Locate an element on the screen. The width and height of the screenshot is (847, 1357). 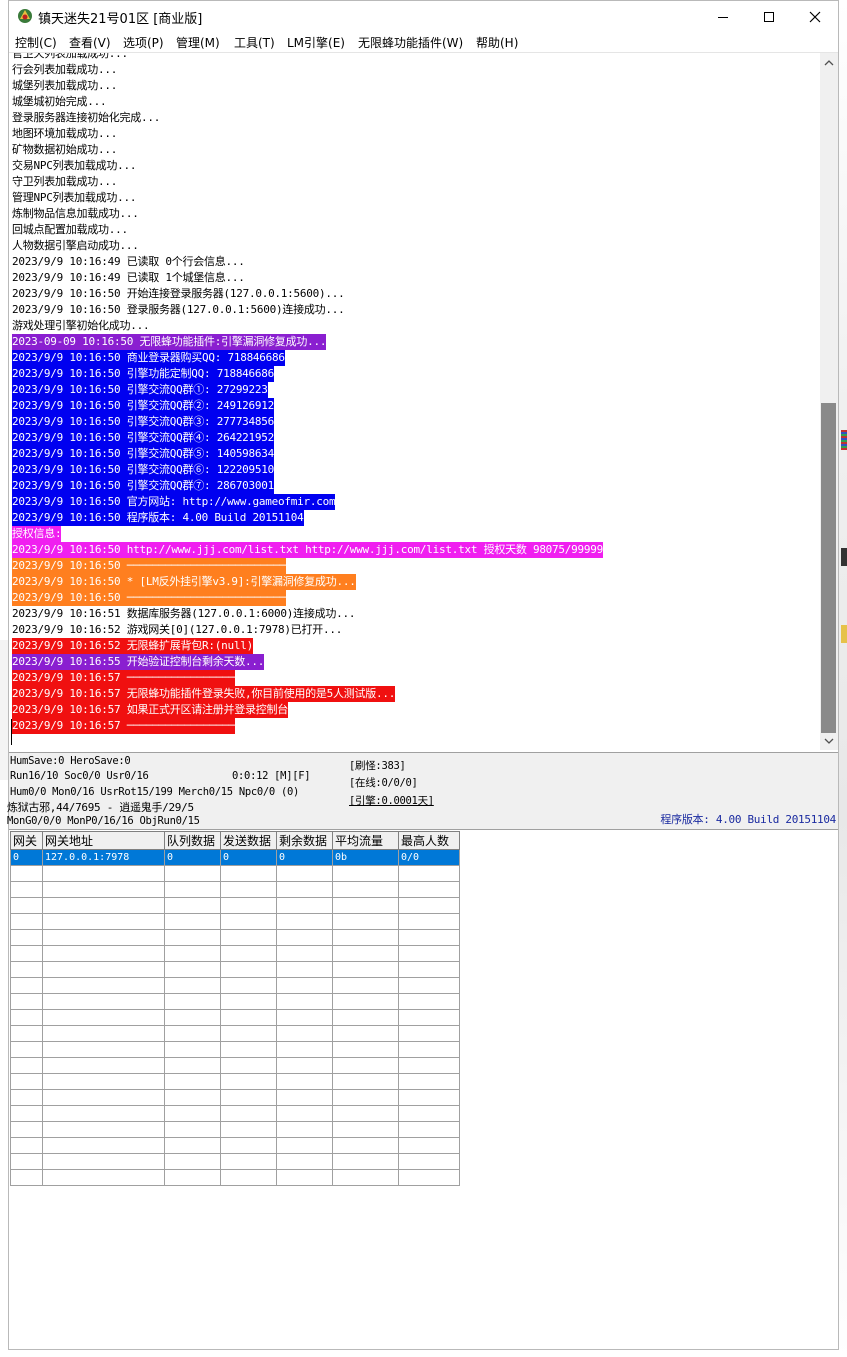
status-refresh-monsters: [刷怪:383] is located at coordinates (377, 766).